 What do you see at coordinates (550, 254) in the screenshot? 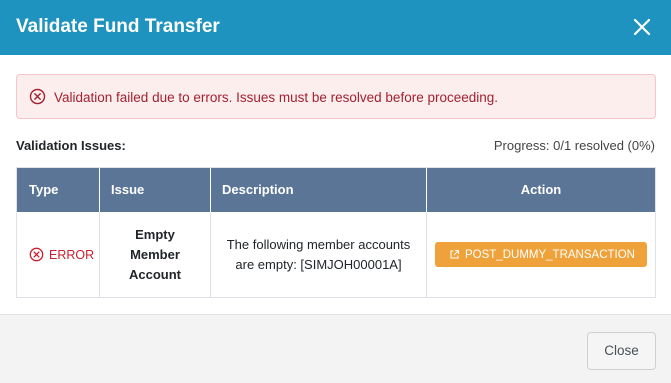
I see `action-button-label: POST_DUMMY_TRANSACTION` at bounding box center [550, 254].